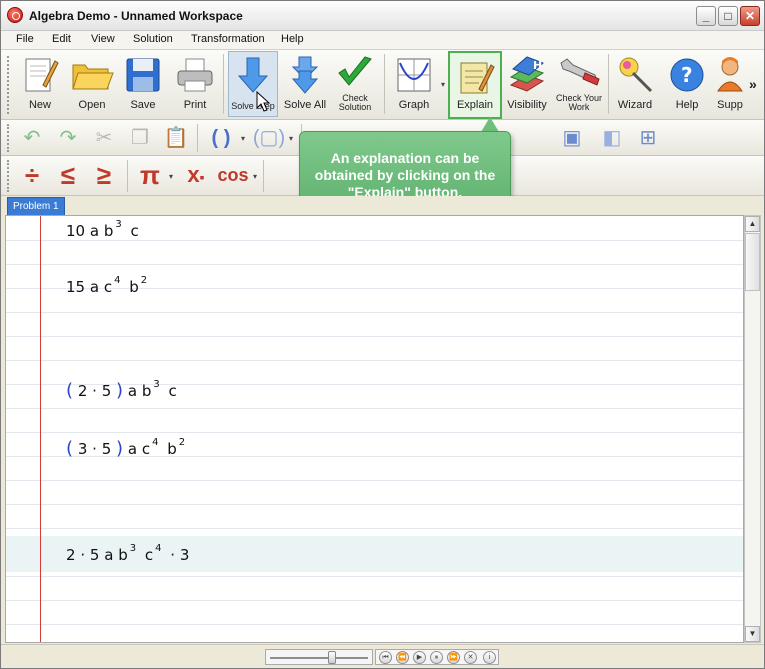  Describe the element at coordinates (752, 224) in the screenshot. I see `scroll-up-icon: ▲` at that location.